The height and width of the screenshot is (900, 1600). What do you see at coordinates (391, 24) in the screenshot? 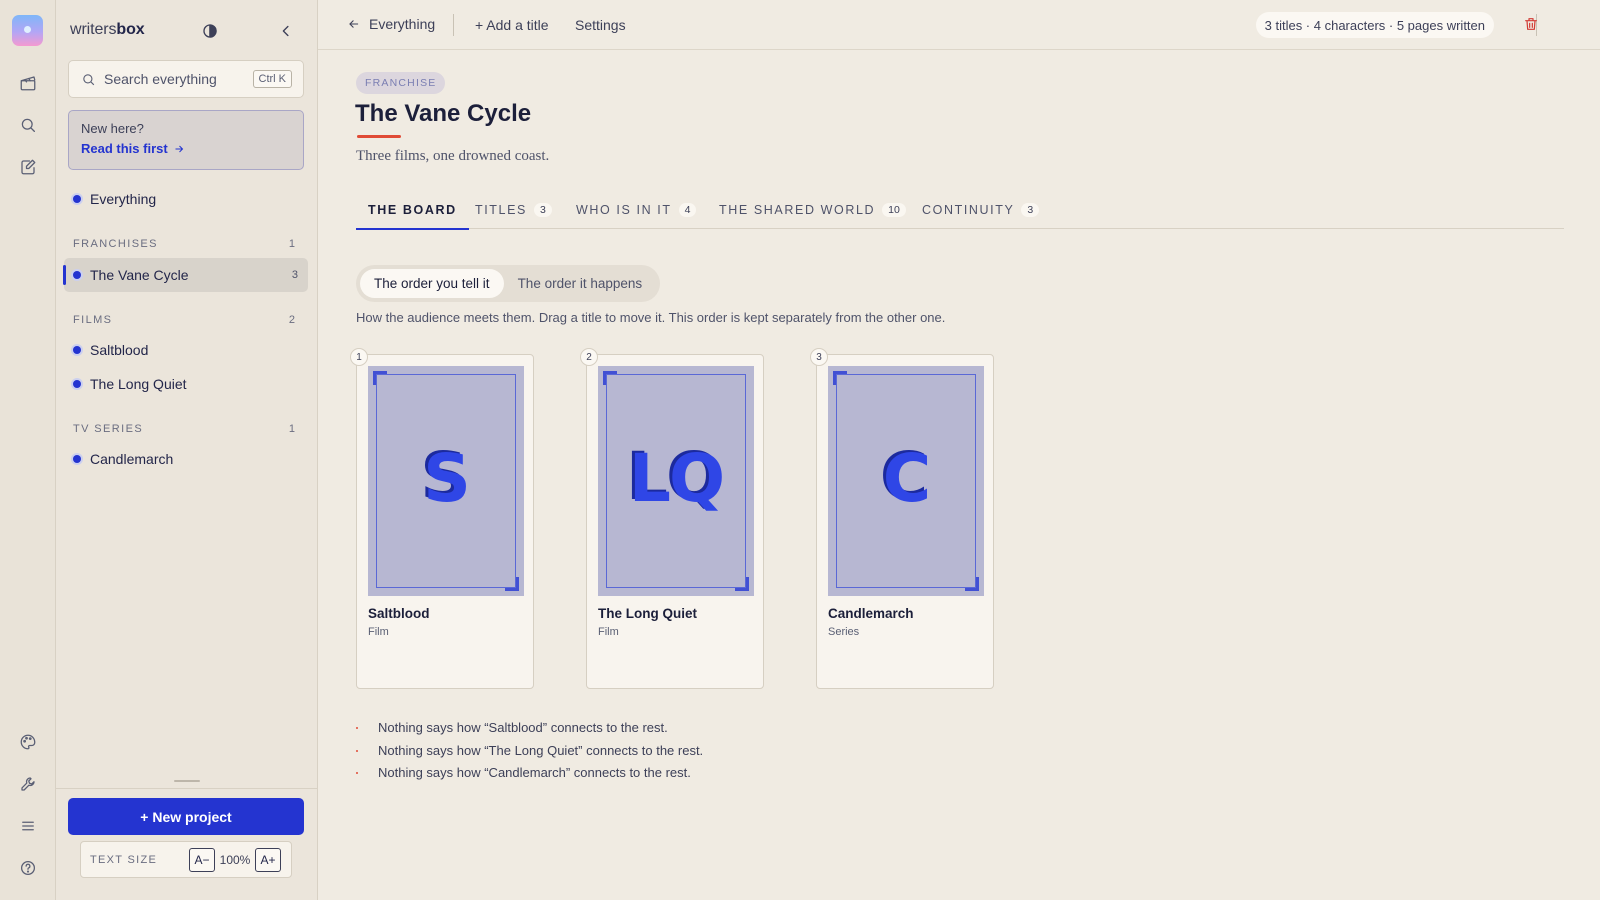
I see `back-to-everything-link: Everything` at bounding box center [391, 24].